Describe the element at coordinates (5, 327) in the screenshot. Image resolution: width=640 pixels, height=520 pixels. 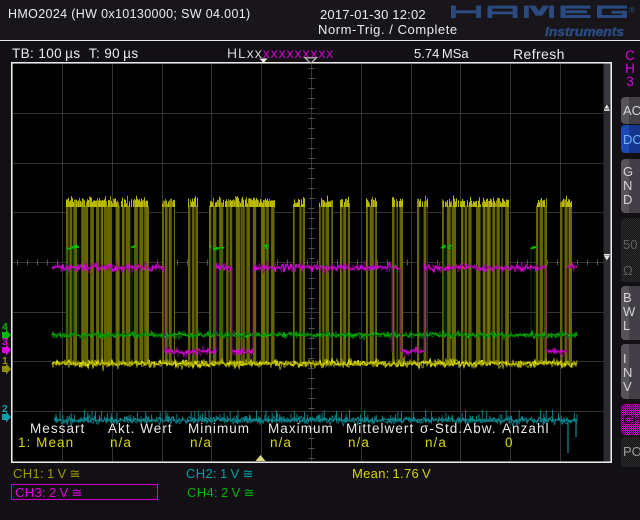
I see `svg-text: 4` at that location.